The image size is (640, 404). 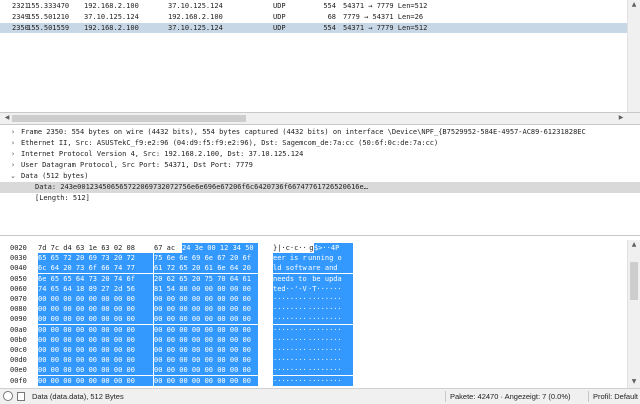 I want to click on hex-a2b: unning o, so click(x=330, y=258).